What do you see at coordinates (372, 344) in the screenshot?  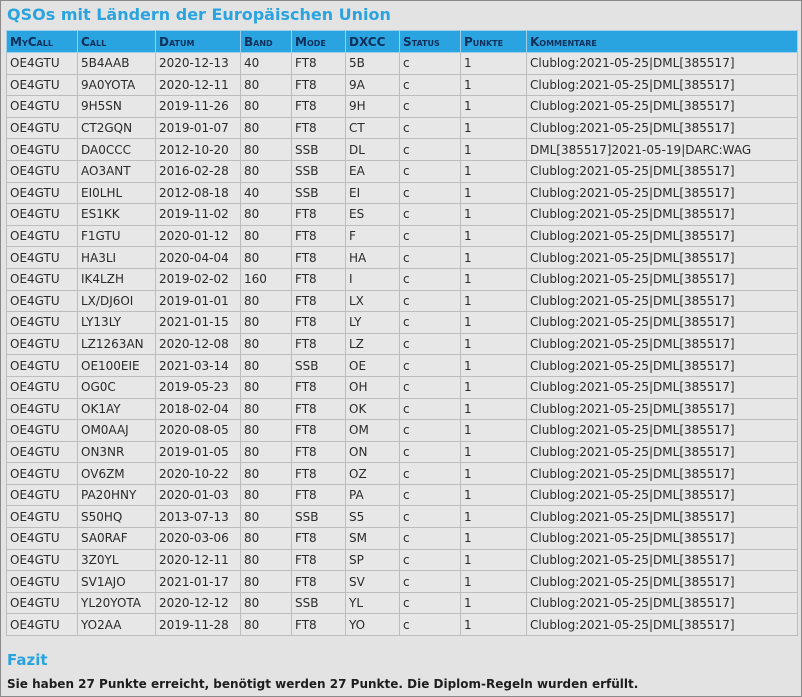 I see `cell-dxcc: LZ` at bounding box center [372, 344].